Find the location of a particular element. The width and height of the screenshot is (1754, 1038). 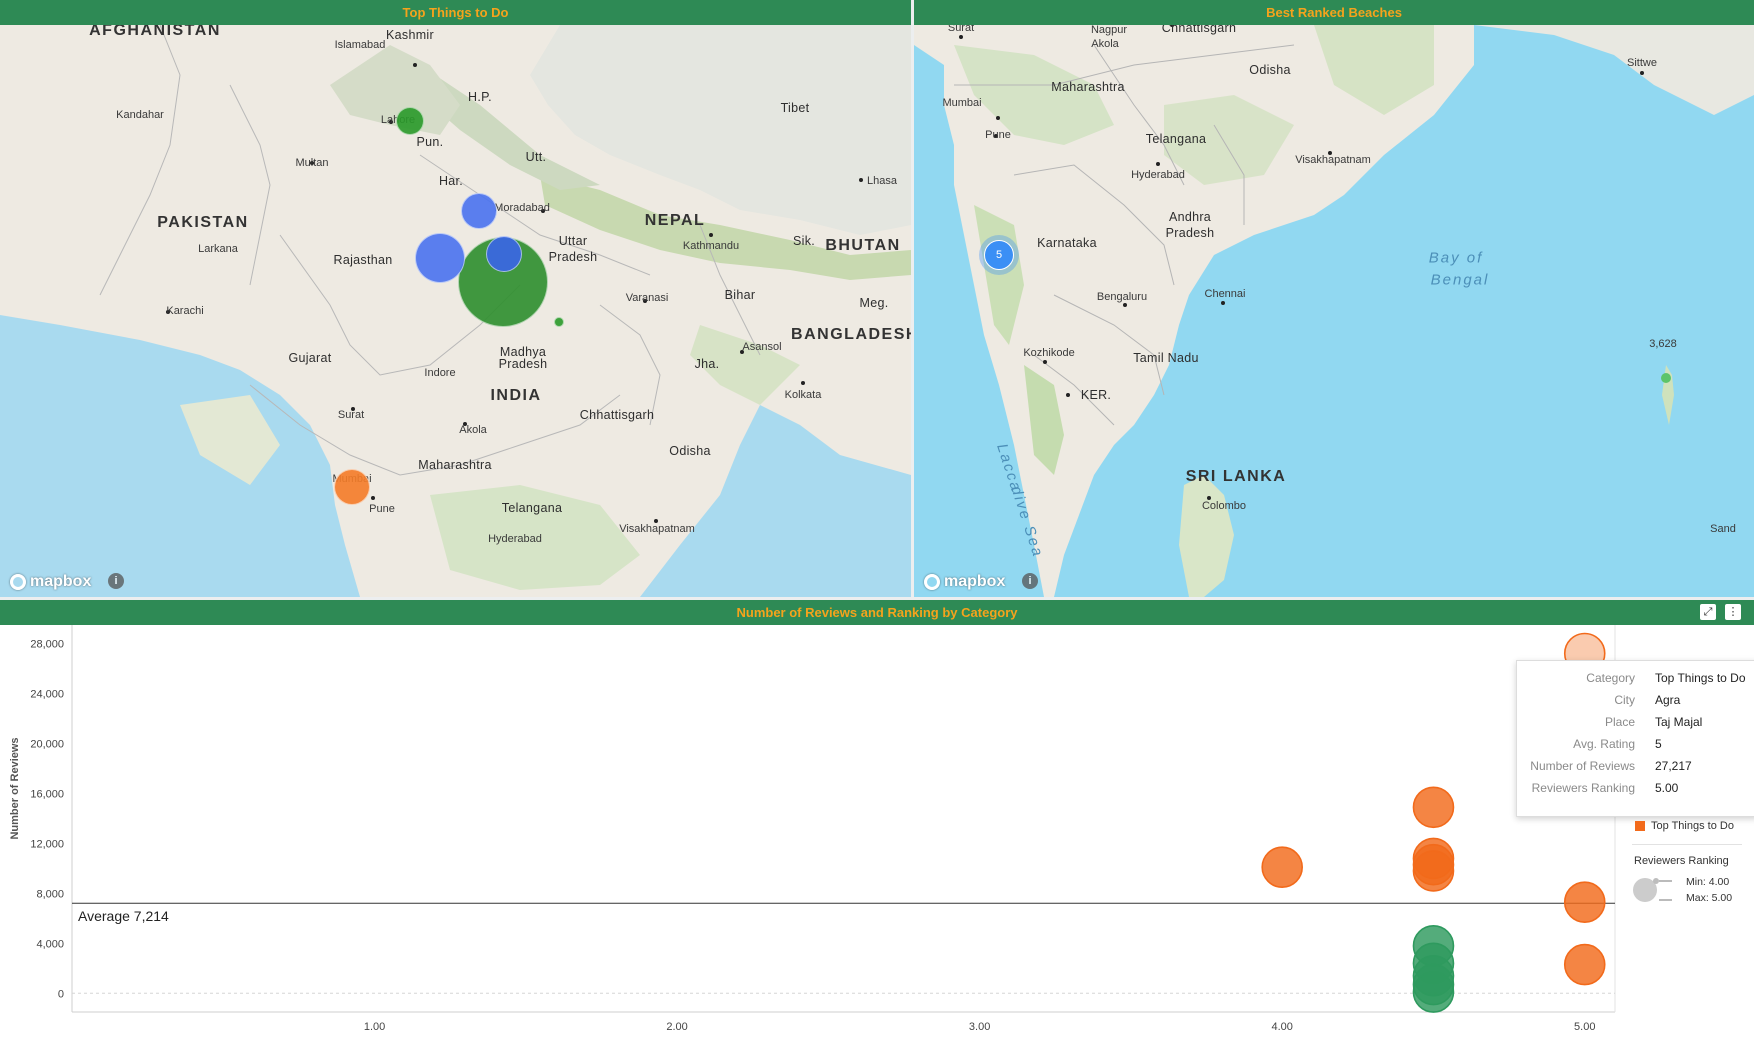

legend-size-title: Reviewers Ranking is located at coordinates (1681, 861).